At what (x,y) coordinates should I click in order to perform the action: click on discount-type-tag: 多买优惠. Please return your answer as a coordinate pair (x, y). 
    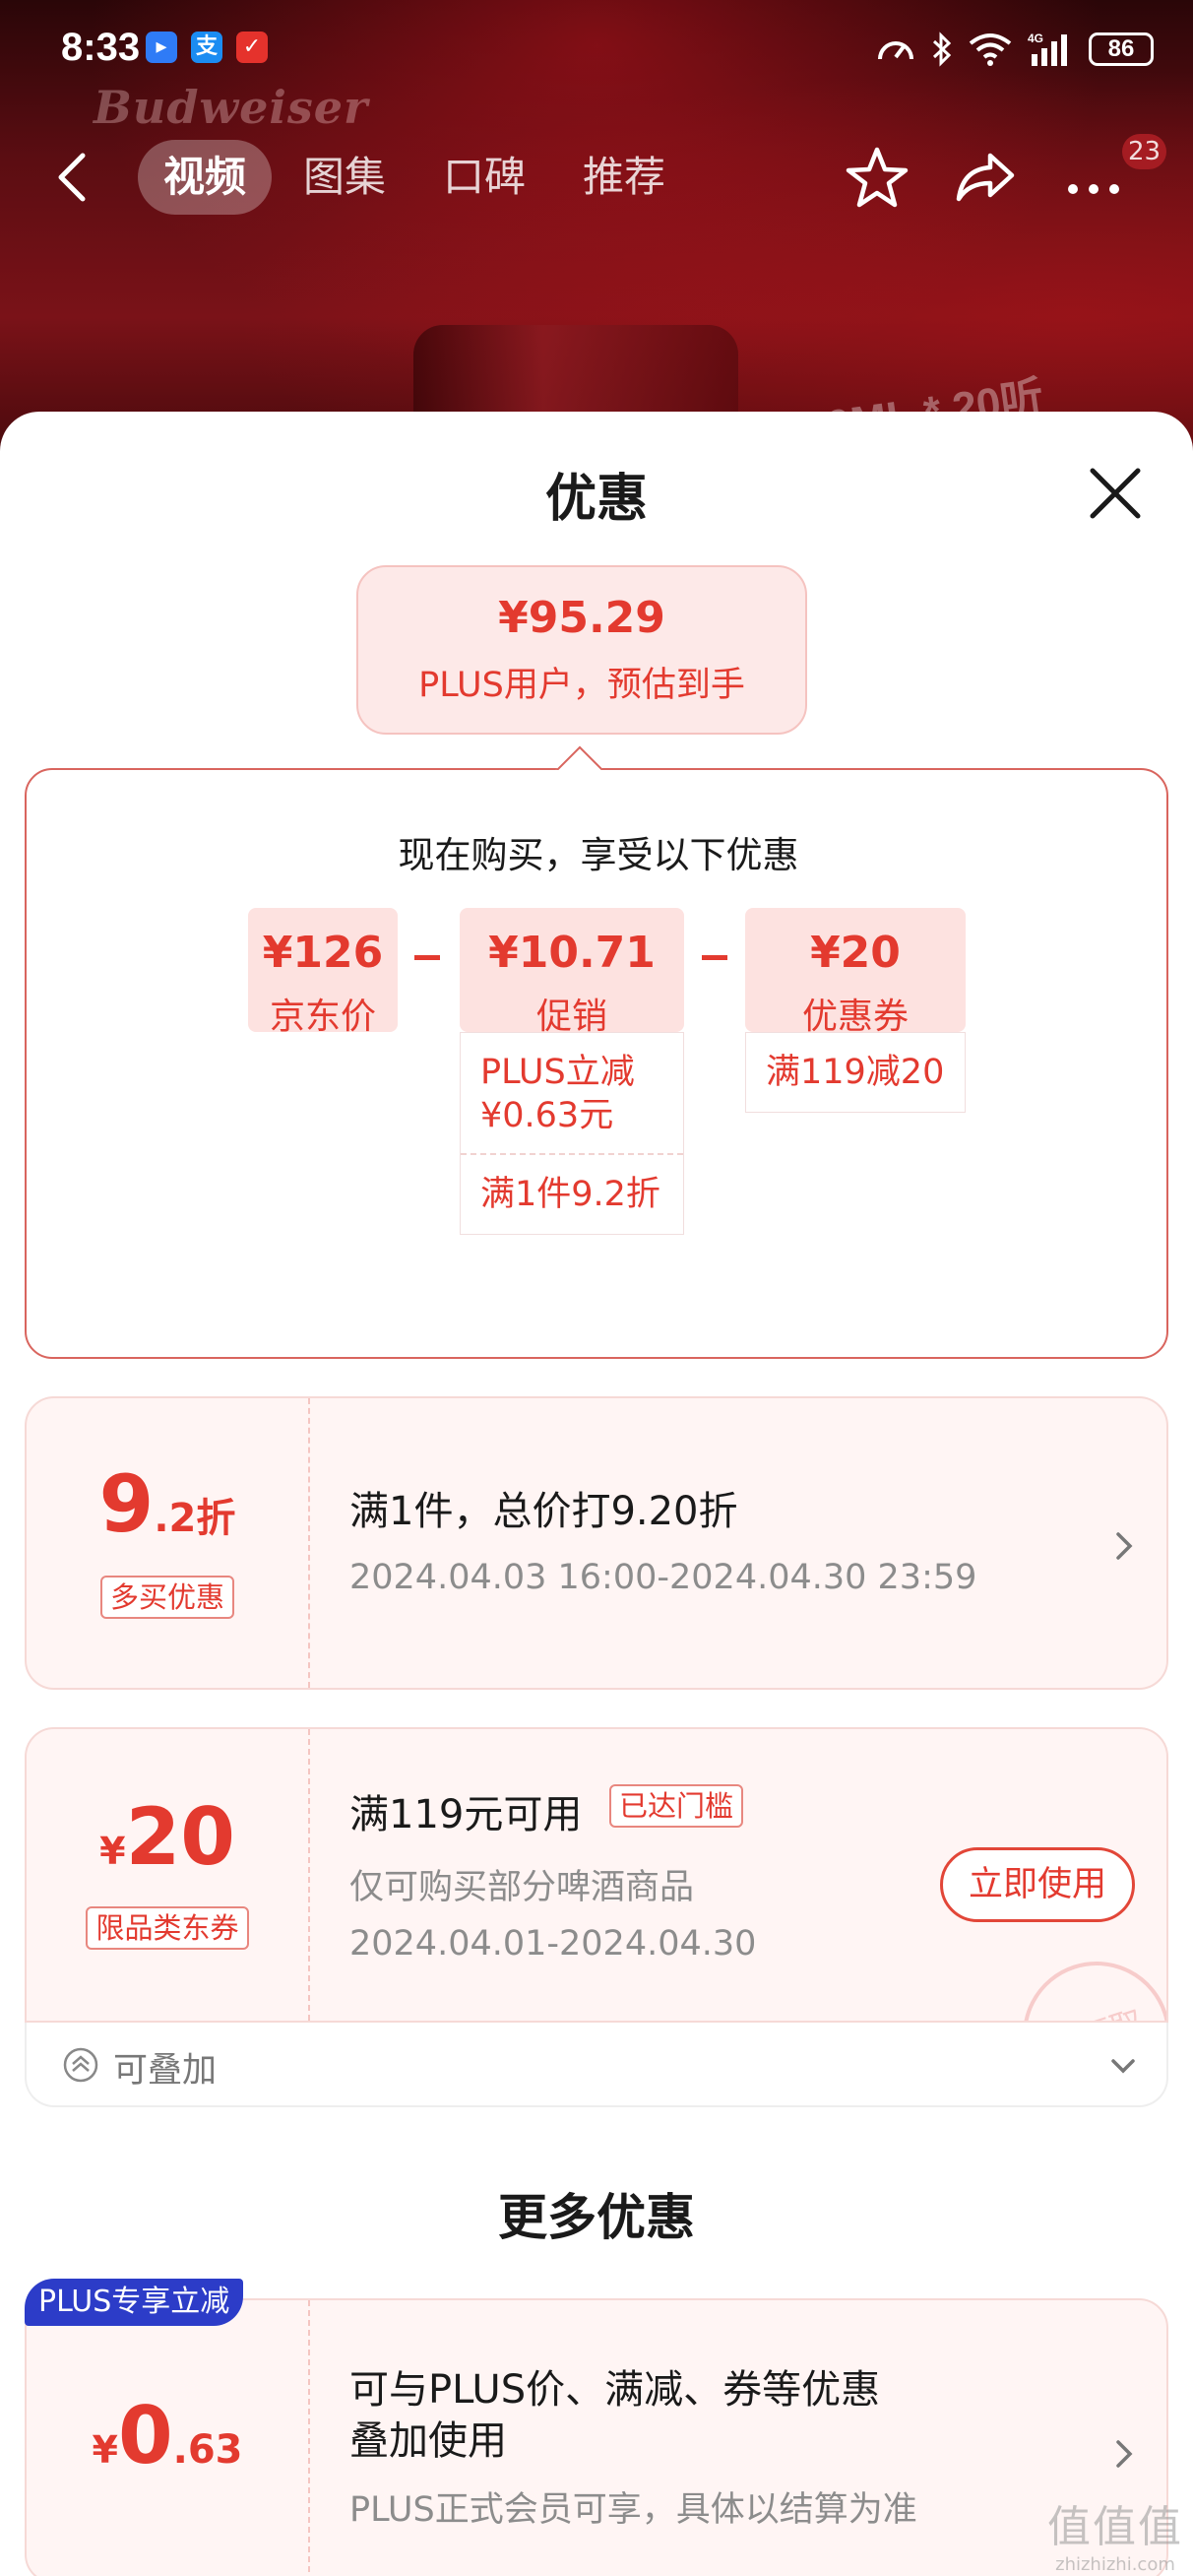
    Looking at the image, I should click on (166, 1597).